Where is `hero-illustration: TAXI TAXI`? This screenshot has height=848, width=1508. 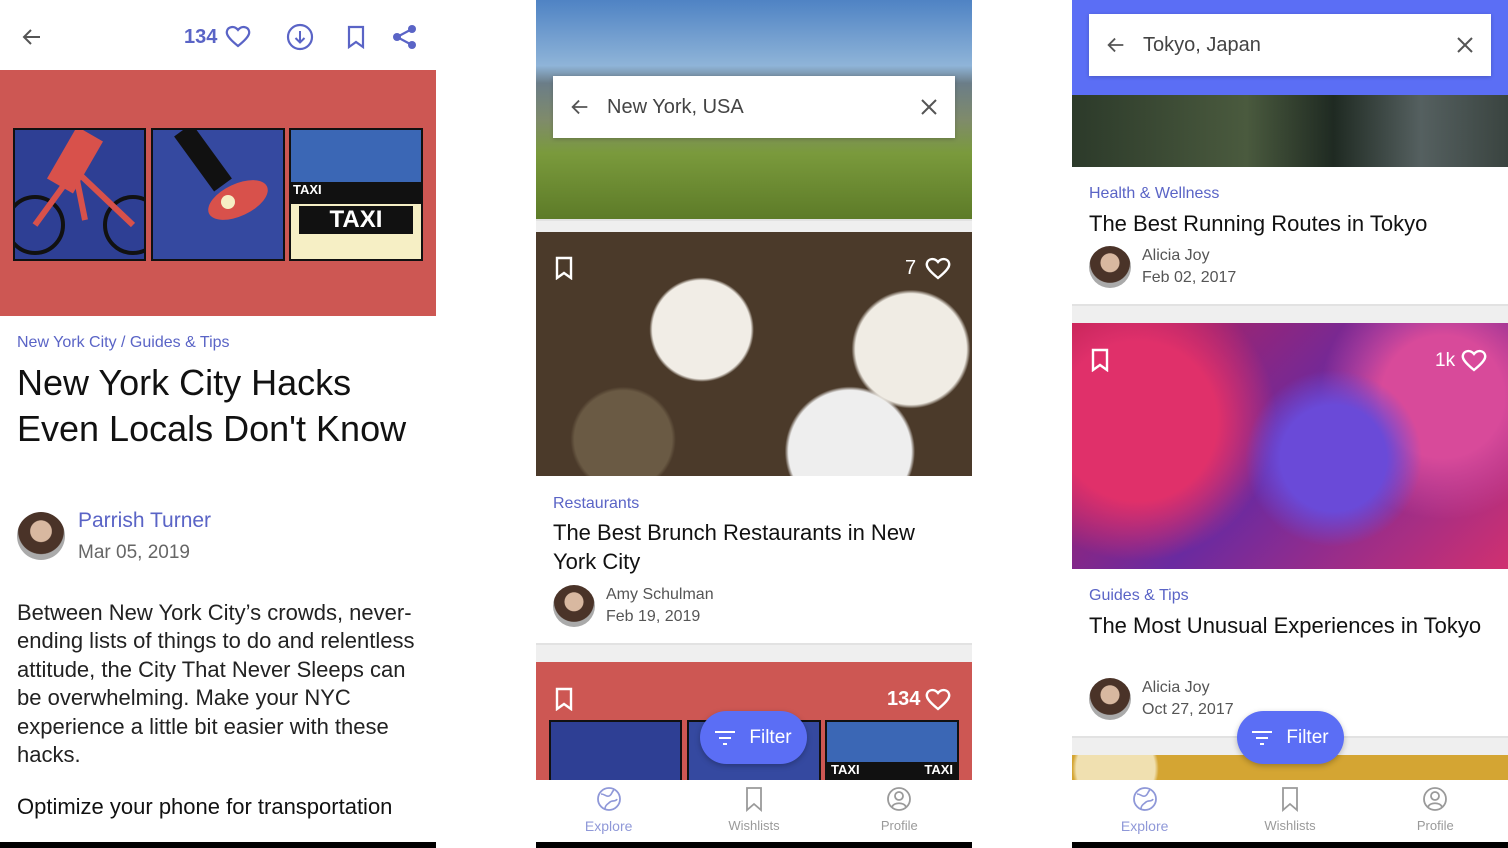 hero-illustration: TAXI TAXI is located at coordinates (218, 193).